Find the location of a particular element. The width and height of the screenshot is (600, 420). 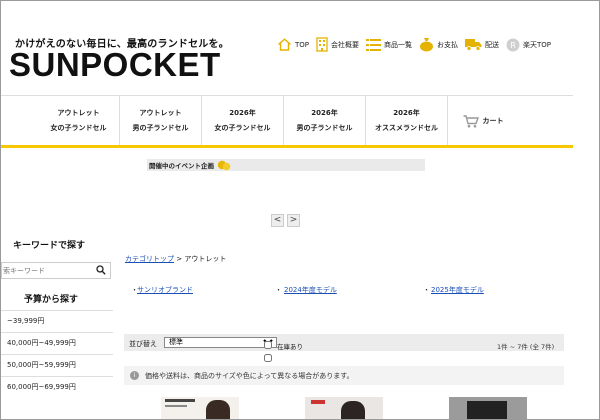

cat-2026-recommended: 2026年 オススメランドセル is located at coordinates (407, 121).